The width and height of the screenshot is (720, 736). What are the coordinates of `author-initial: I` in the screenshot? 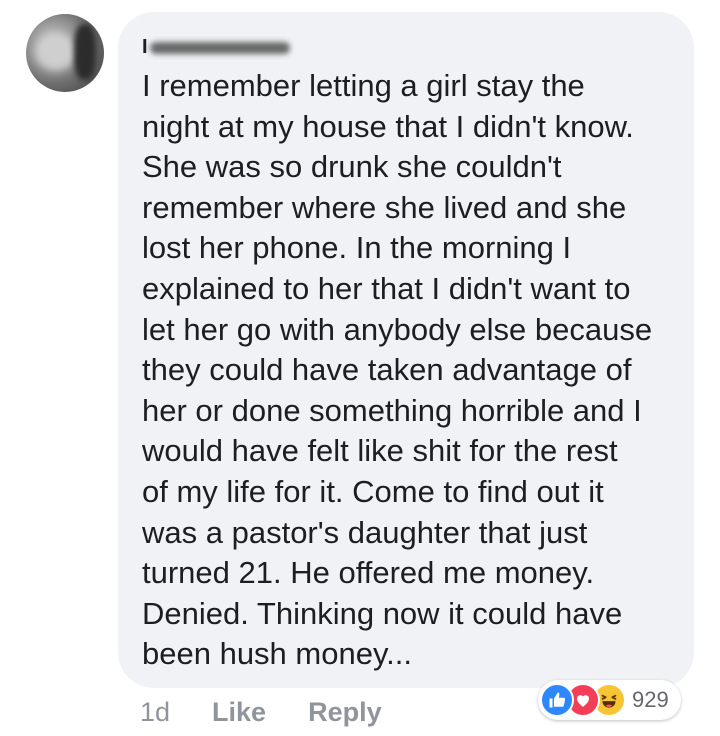 It's located at (145, 47).